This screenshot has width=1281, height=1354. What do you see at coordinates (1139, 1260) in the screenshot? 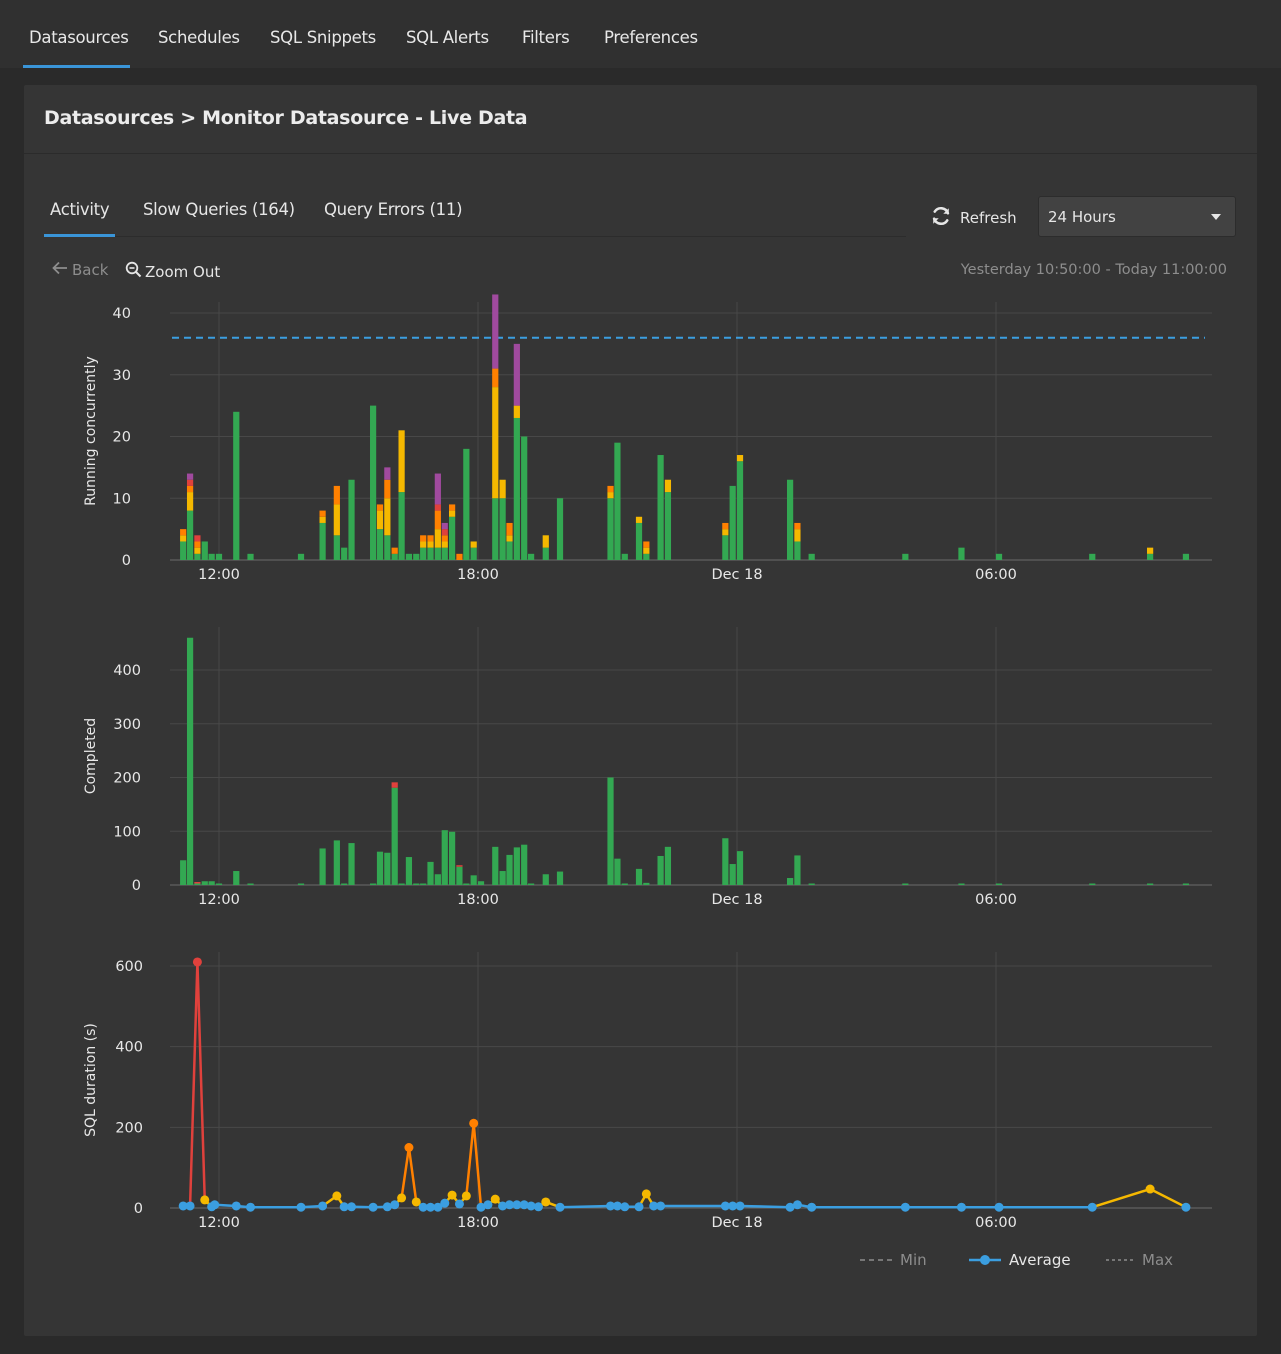
I see `legend-max: Max` at bounding box center [1139, 1260].